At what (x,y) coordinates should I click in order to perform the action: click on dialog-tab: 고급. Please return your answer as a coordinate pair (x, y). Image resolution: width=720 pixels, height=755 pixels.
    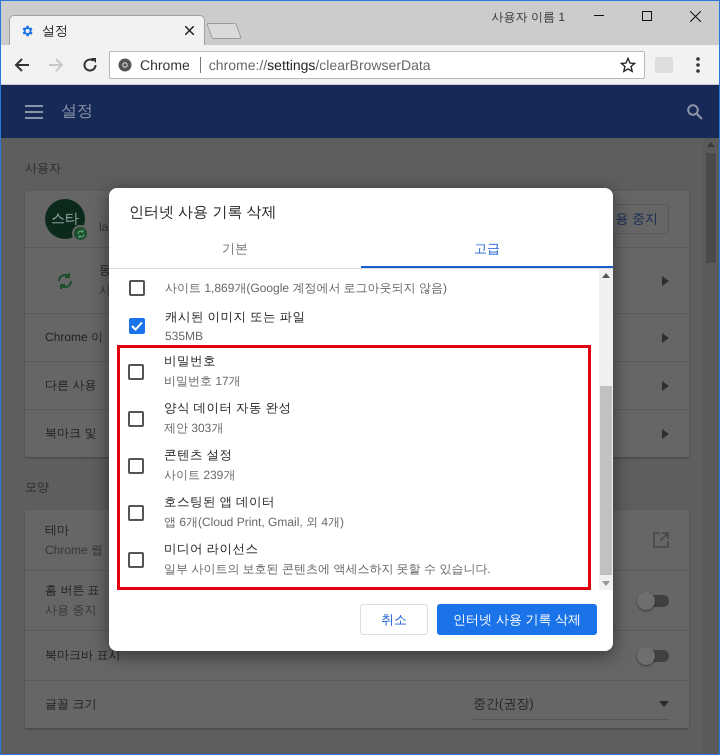
    Looking at the image, I should click on (487, 250).